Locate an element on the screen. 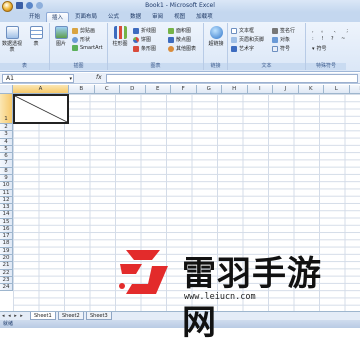 The image size is (360, 344). bar-chart-button: 条形图 is located at coordinates (144, 48).